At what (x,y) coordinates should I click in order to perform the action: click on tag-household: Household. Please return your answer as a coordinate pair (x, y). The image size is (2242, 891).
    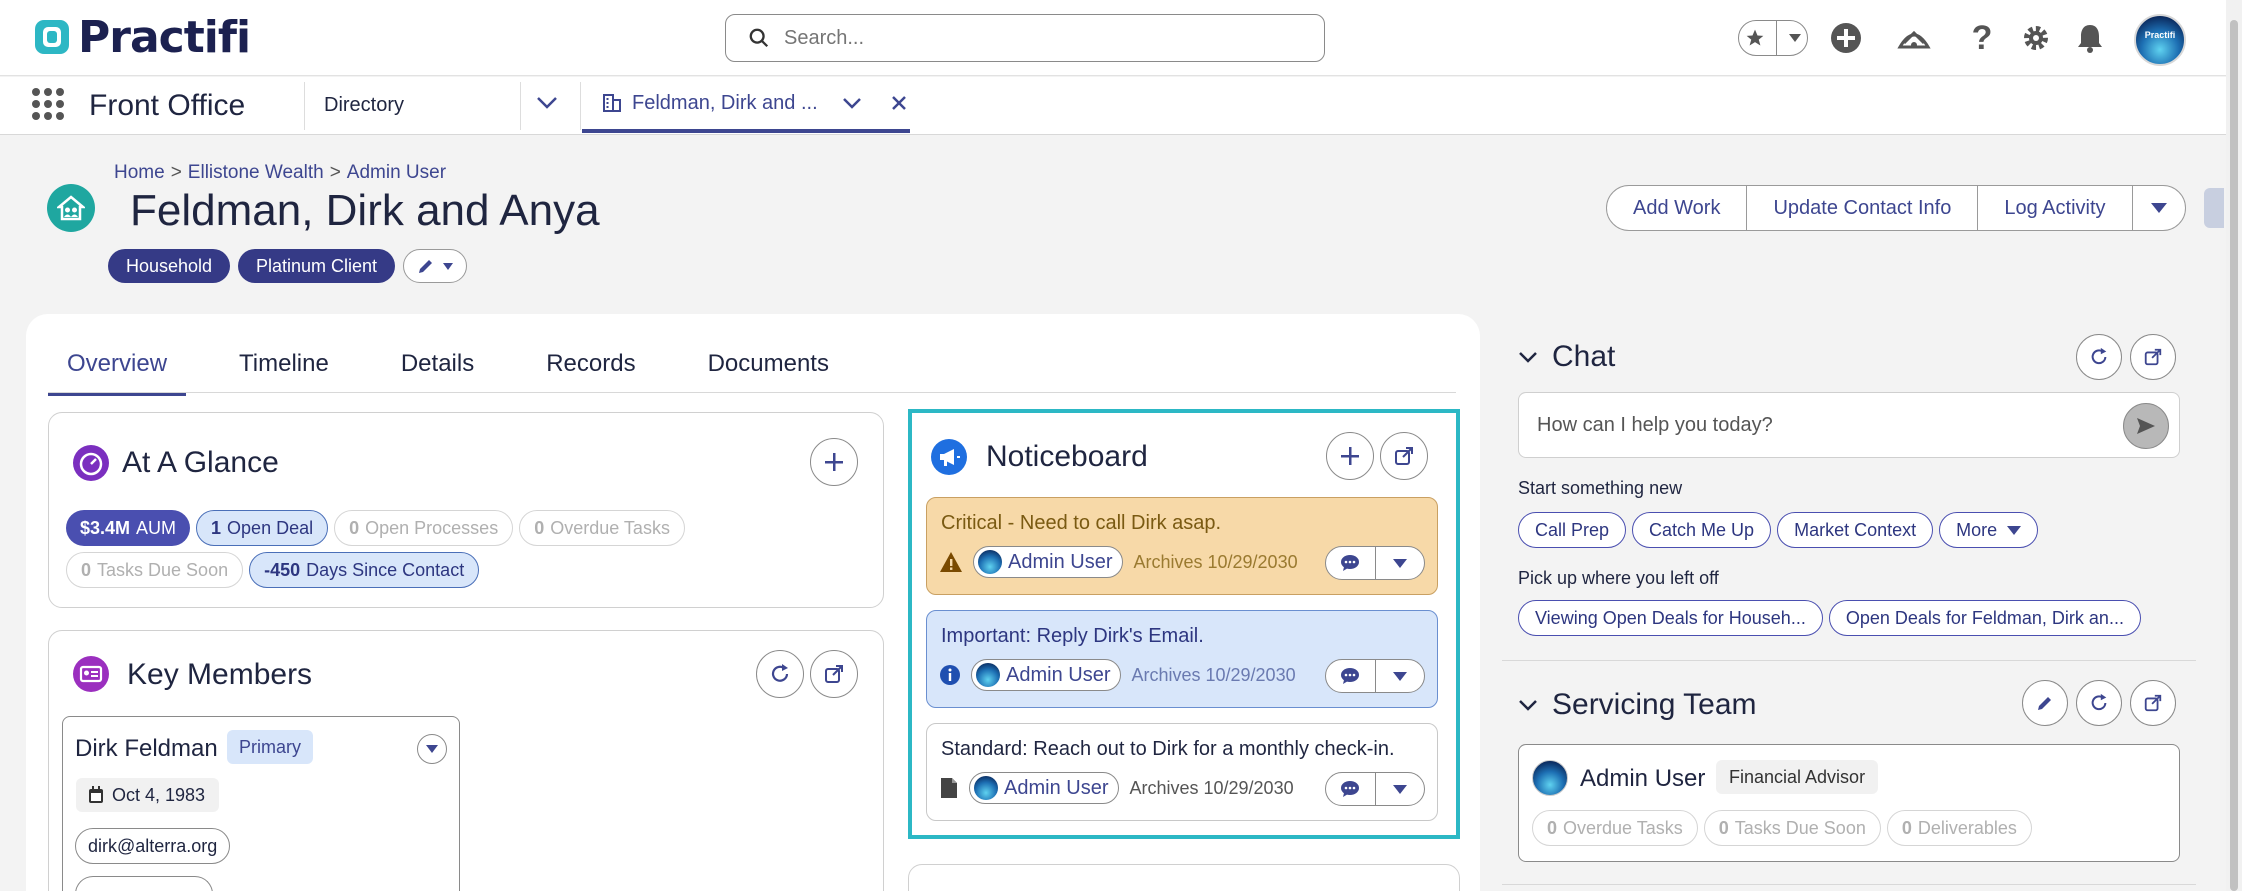
    Looking at the image, I should click on (169, 266).